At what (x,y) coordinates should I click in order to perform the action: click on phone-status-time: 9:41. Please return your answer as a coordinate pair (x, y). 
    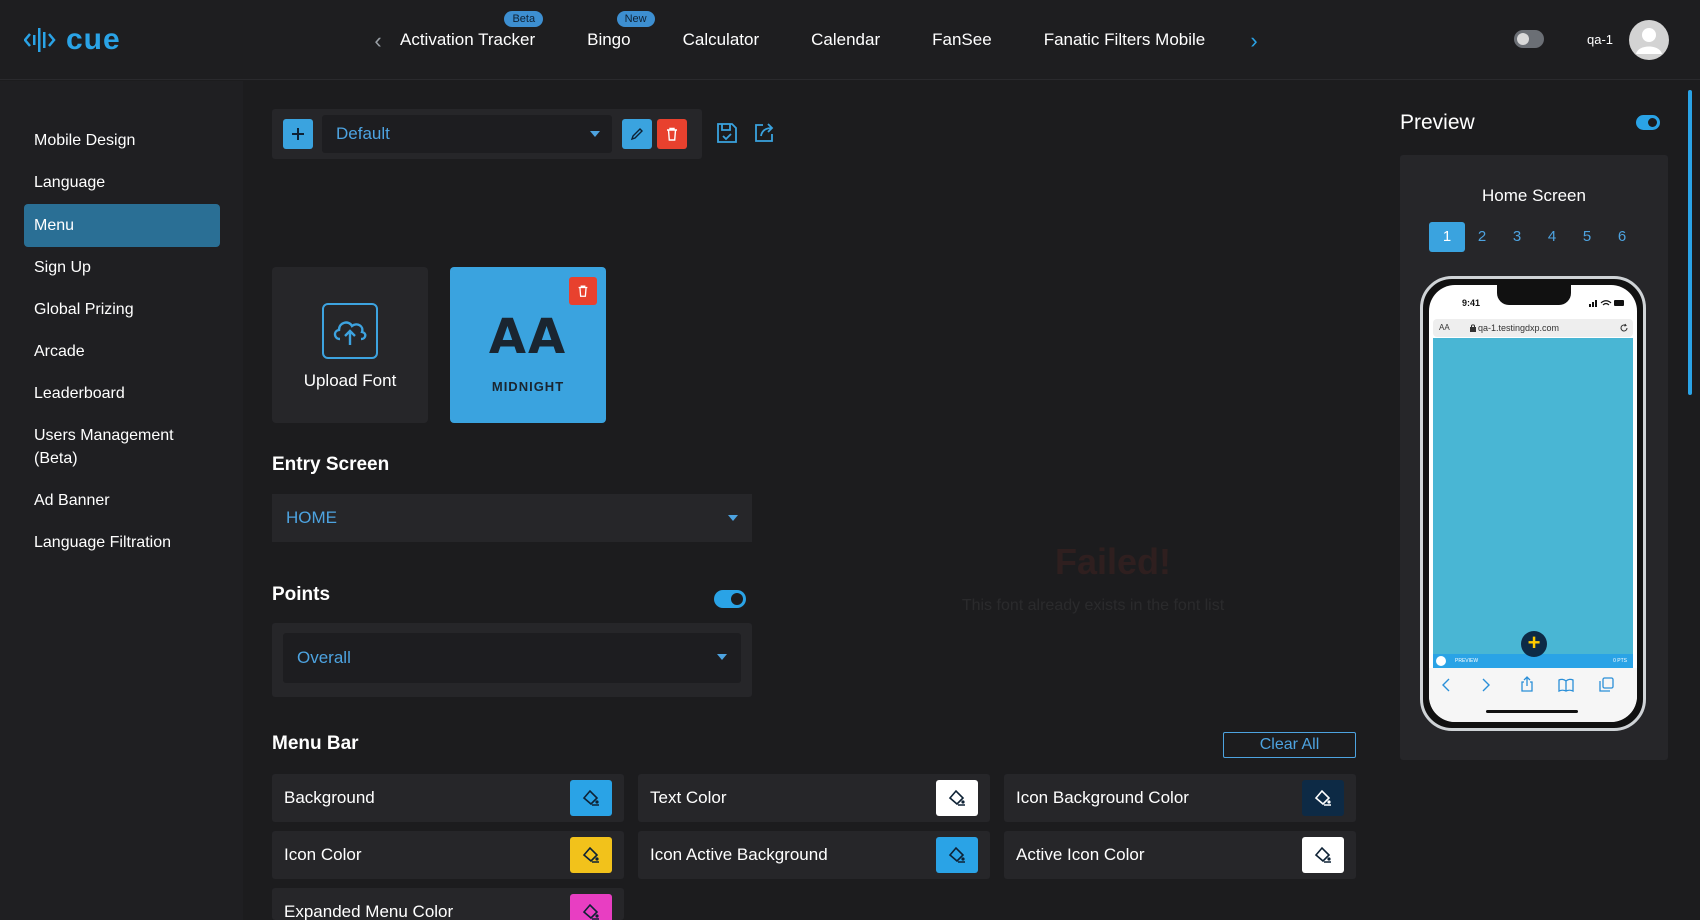
    Looking at the image, I should click on (1471, 303).